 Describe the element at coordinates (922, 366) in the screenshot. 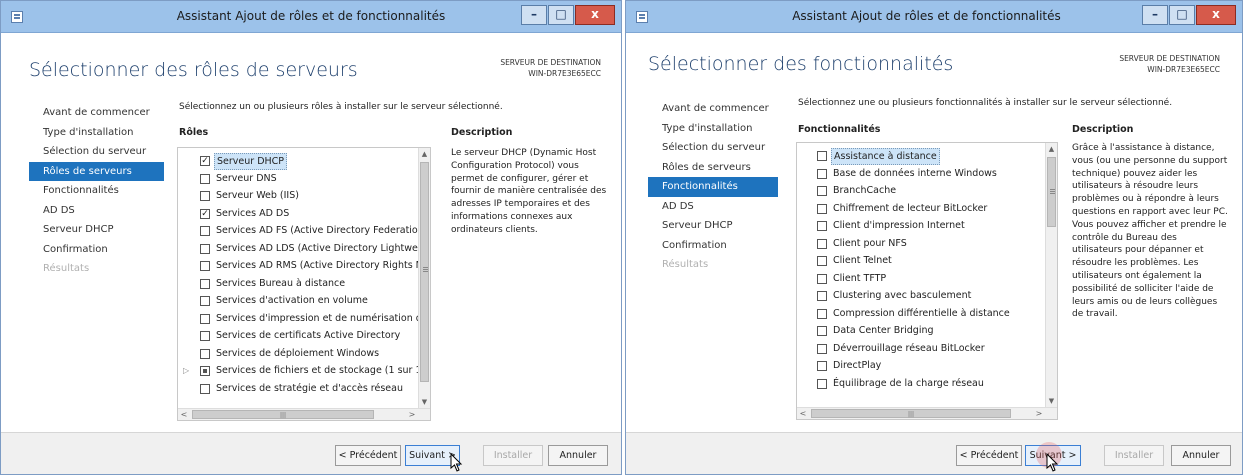

I see `list-item: DirectPlay` at that location.